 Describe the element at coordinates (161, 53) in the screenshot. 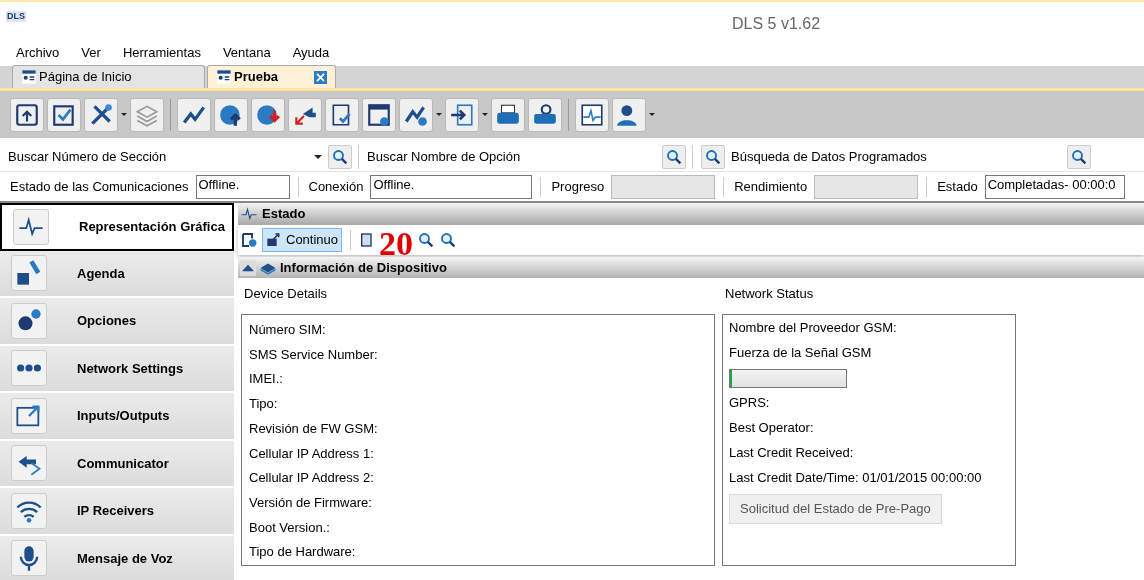

I see `menu-item: Herramientas` at that location.